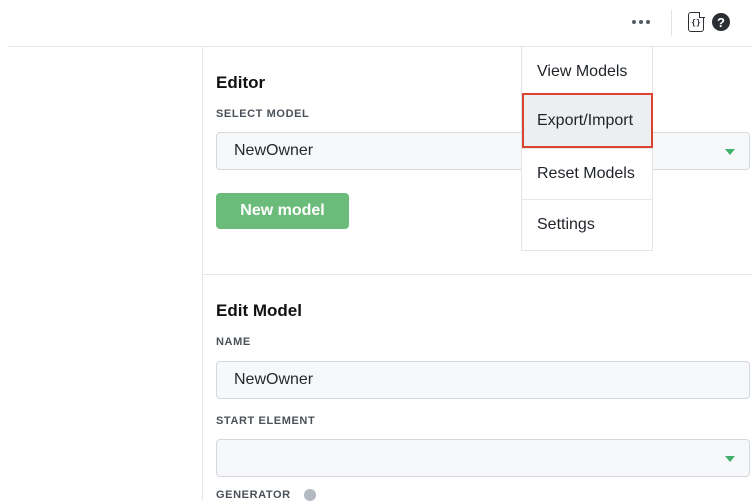 The image size is (752, 501). Describe the element at coordinates (587, 173) in the screenshot. I see `menu-item-reset-models: Reset Models` at that location.